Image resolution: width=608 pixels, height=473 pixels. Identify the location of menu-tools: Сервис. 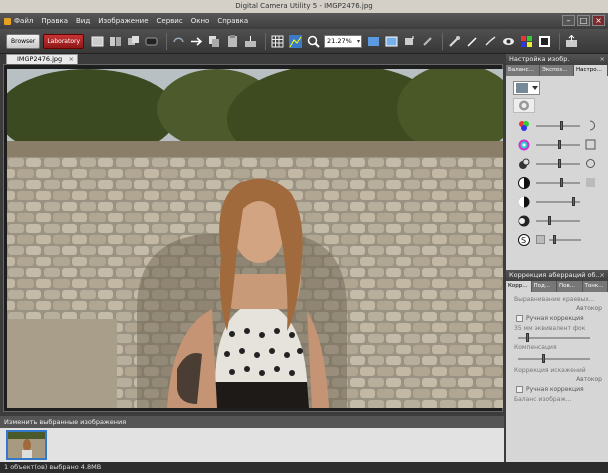
(170, 21).